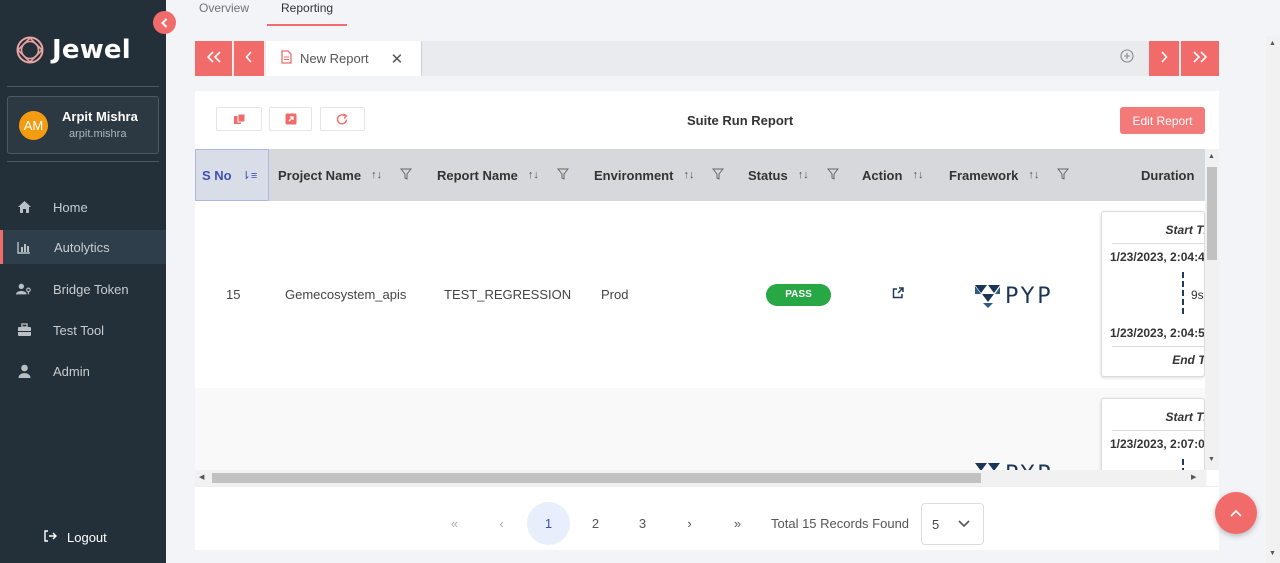 Image resolution: width=1280 pixels, height=563 pixels. I want to click on edit-report-button: Edit Report, so click(1162, 120).